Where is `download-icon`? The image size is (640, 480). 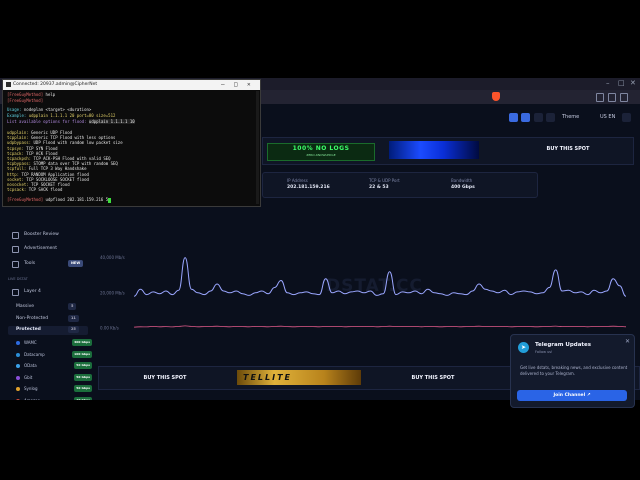
download-icon is located at coordinates (525, 117).